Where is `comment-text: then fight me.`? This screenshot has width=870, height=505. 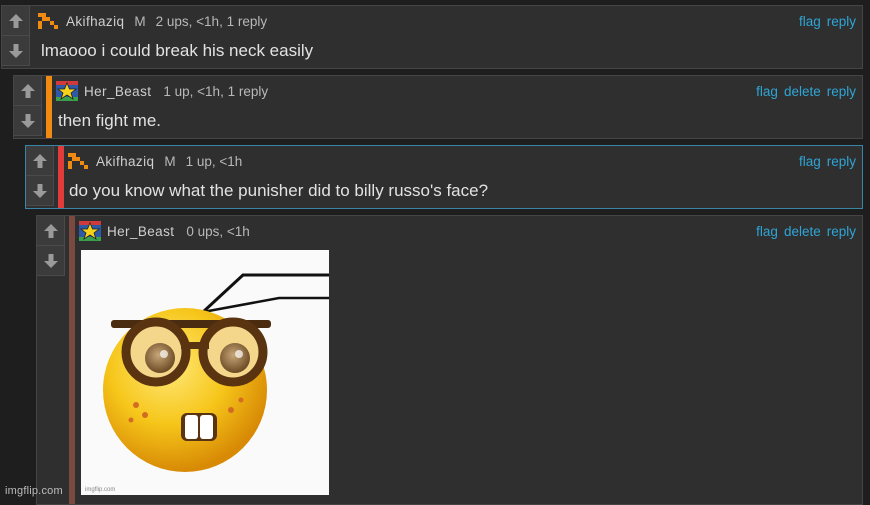
comment-text: then fight me. is located at coordinates (110, 120).